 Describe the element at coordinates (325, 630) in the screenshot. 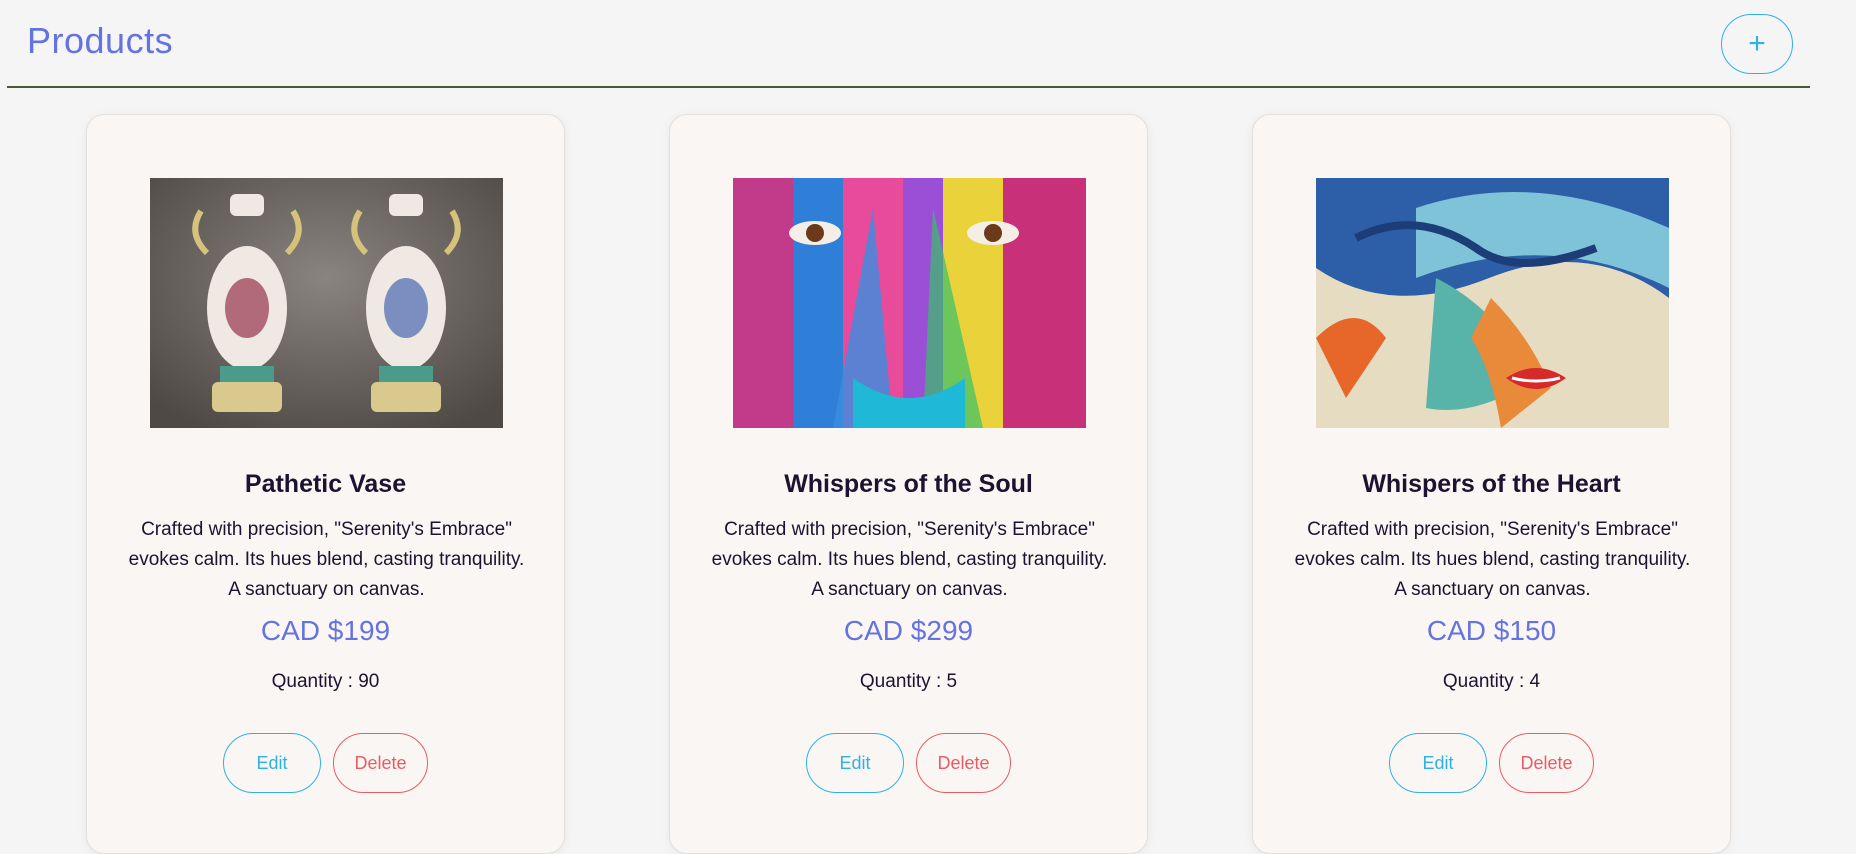

I see `product-price: CAD $199` at that location.